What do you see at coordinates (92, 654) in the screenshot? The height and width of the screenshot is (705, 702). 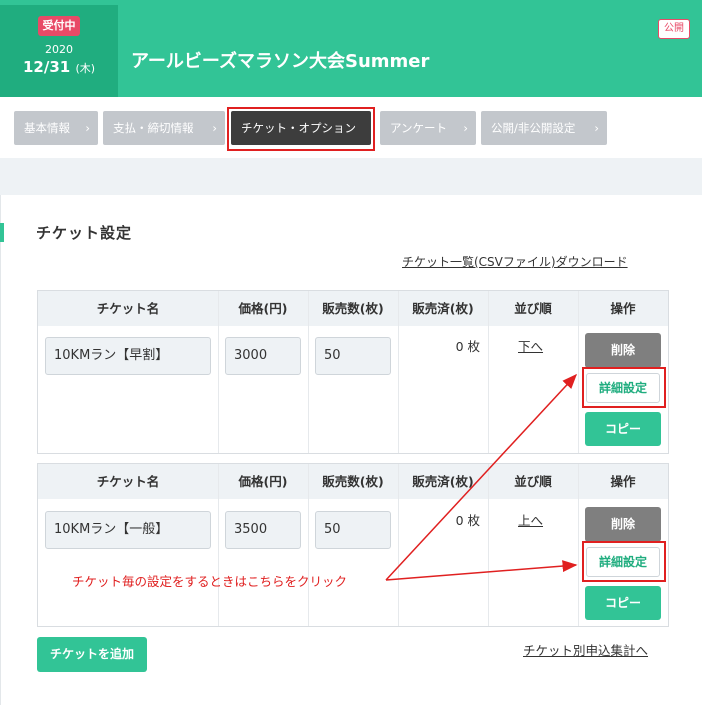 I see `add-ticket-button: チケットを追加` at bounding box center [92, 654].